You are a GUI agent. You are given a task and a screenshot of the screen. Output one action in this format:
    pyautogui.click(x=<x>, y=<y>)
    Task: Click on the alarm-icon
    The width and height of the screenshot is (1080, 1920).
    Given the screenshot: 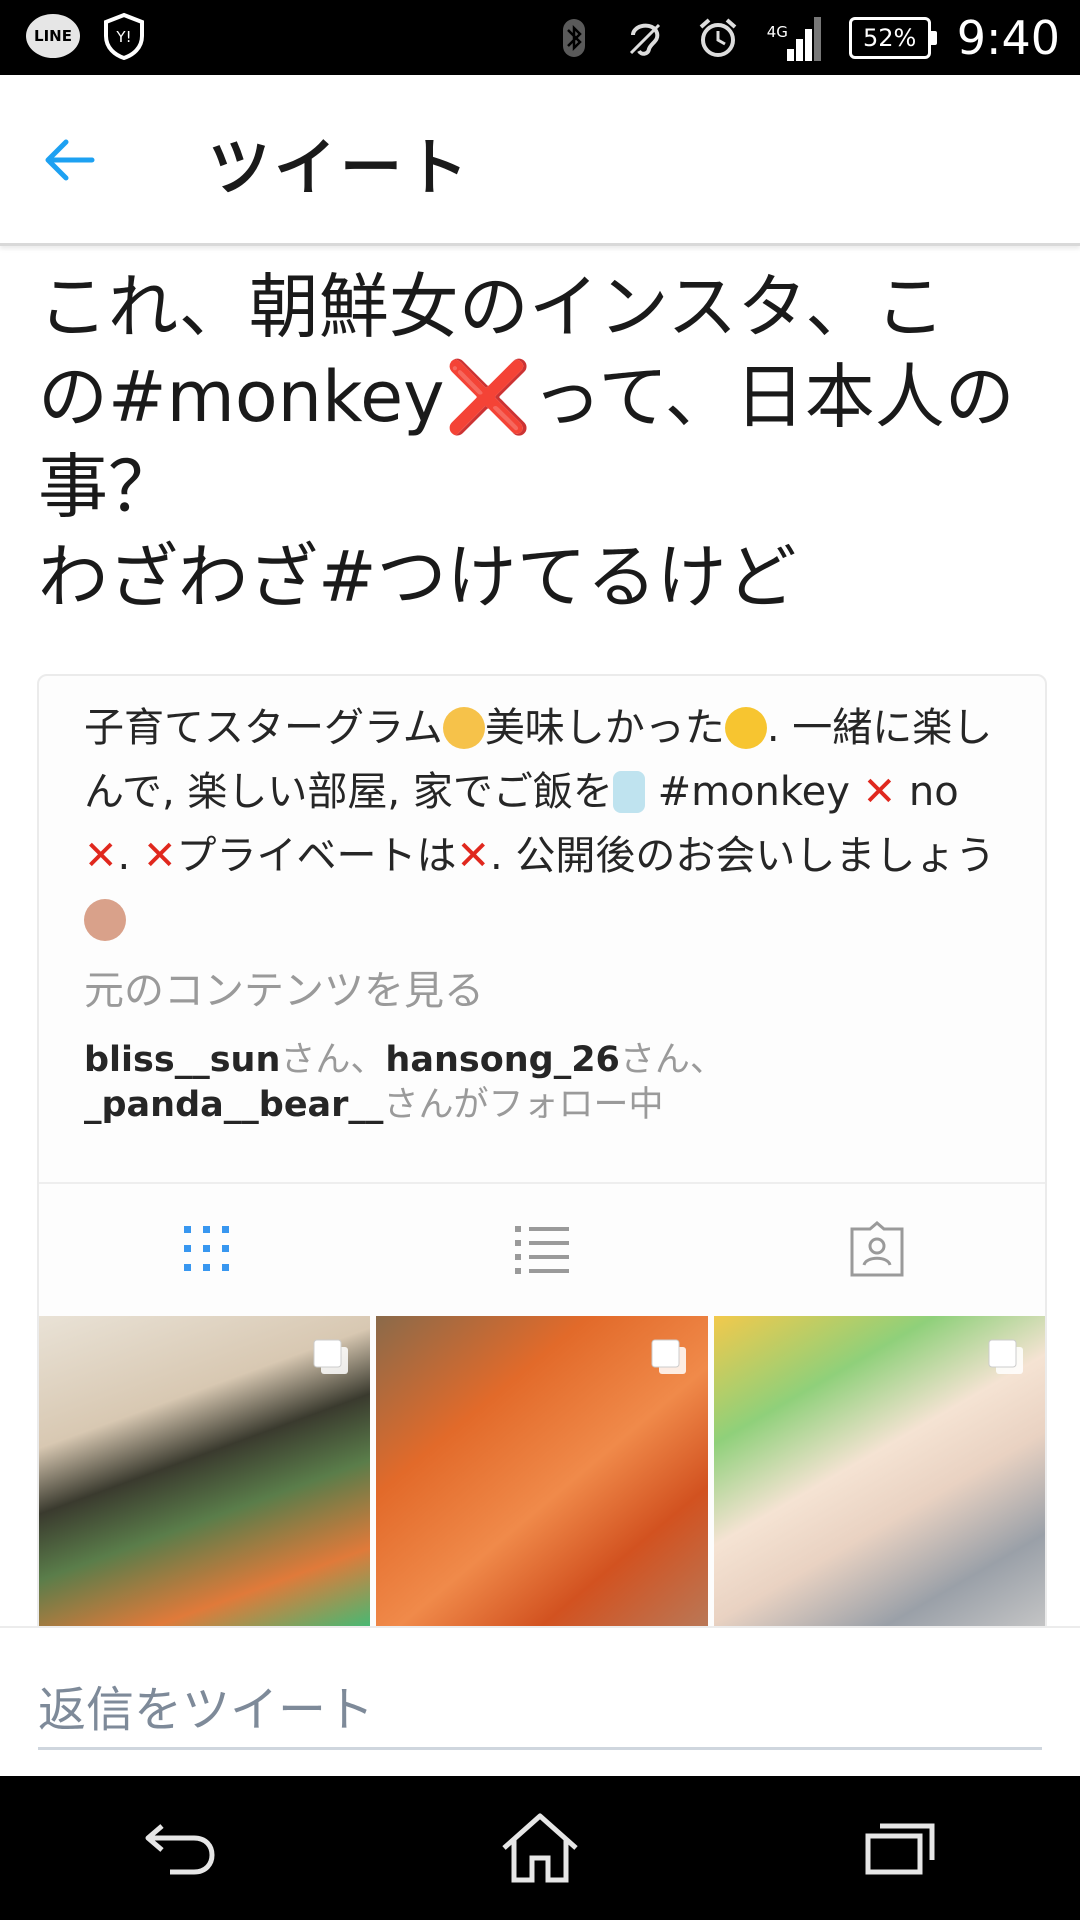 What is the action you would take?
    pyautogui.click(x=718, y=37)
    